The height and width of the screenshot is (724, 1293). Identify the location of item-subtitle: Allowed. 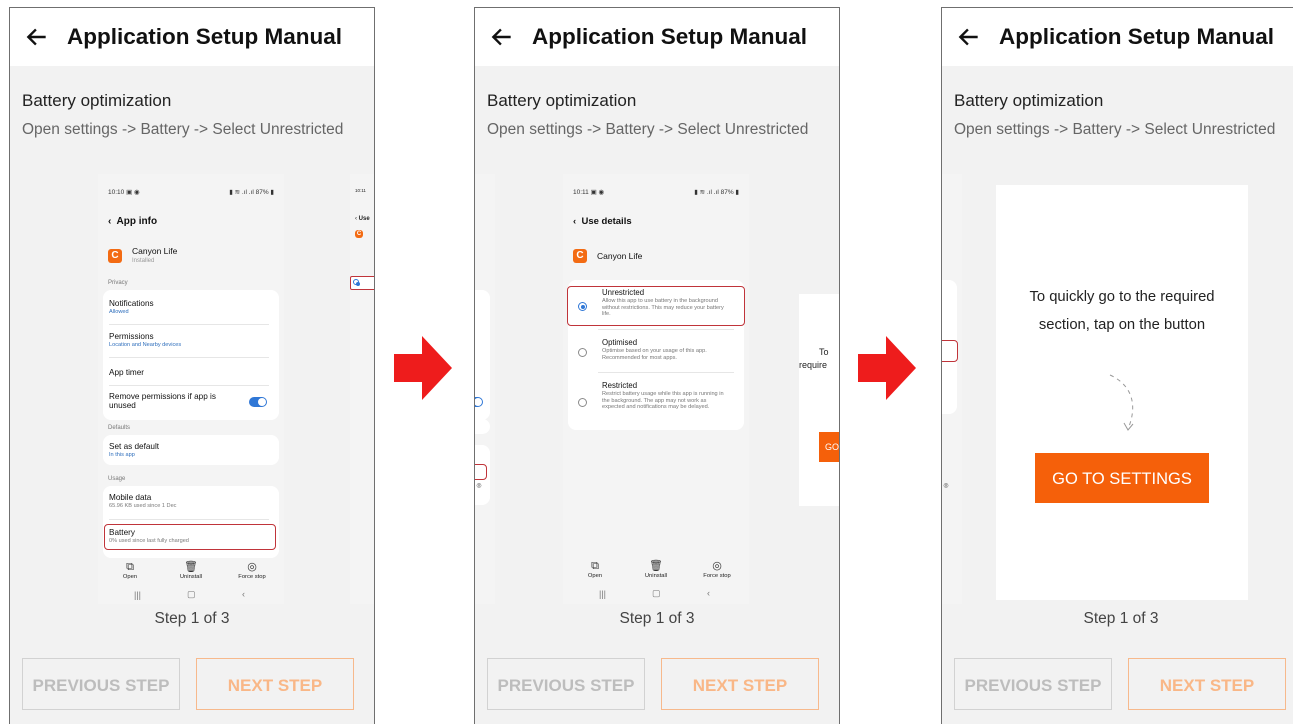
(119, 312).